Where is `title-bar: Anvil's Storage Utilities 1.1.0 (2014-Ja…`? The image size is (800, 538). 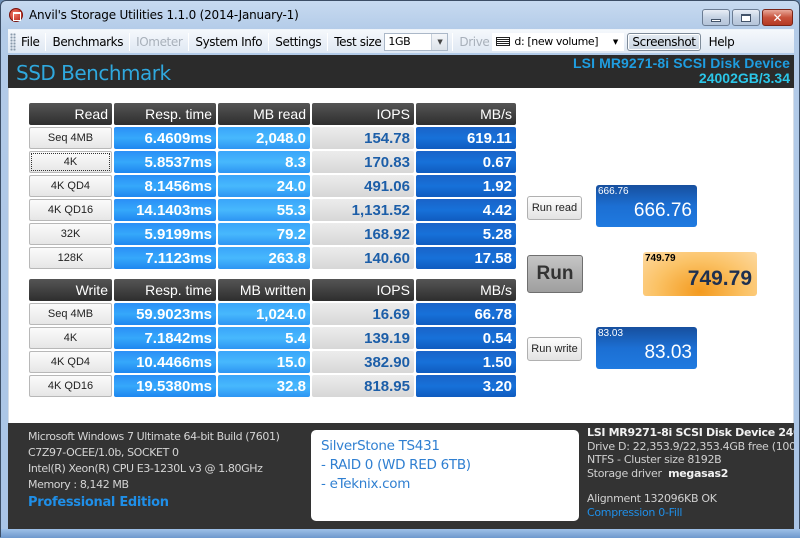 title-bar: Anvil's Storage Utilities 1.1.0 (2014-Ja… is located at coordinates (400, 15).